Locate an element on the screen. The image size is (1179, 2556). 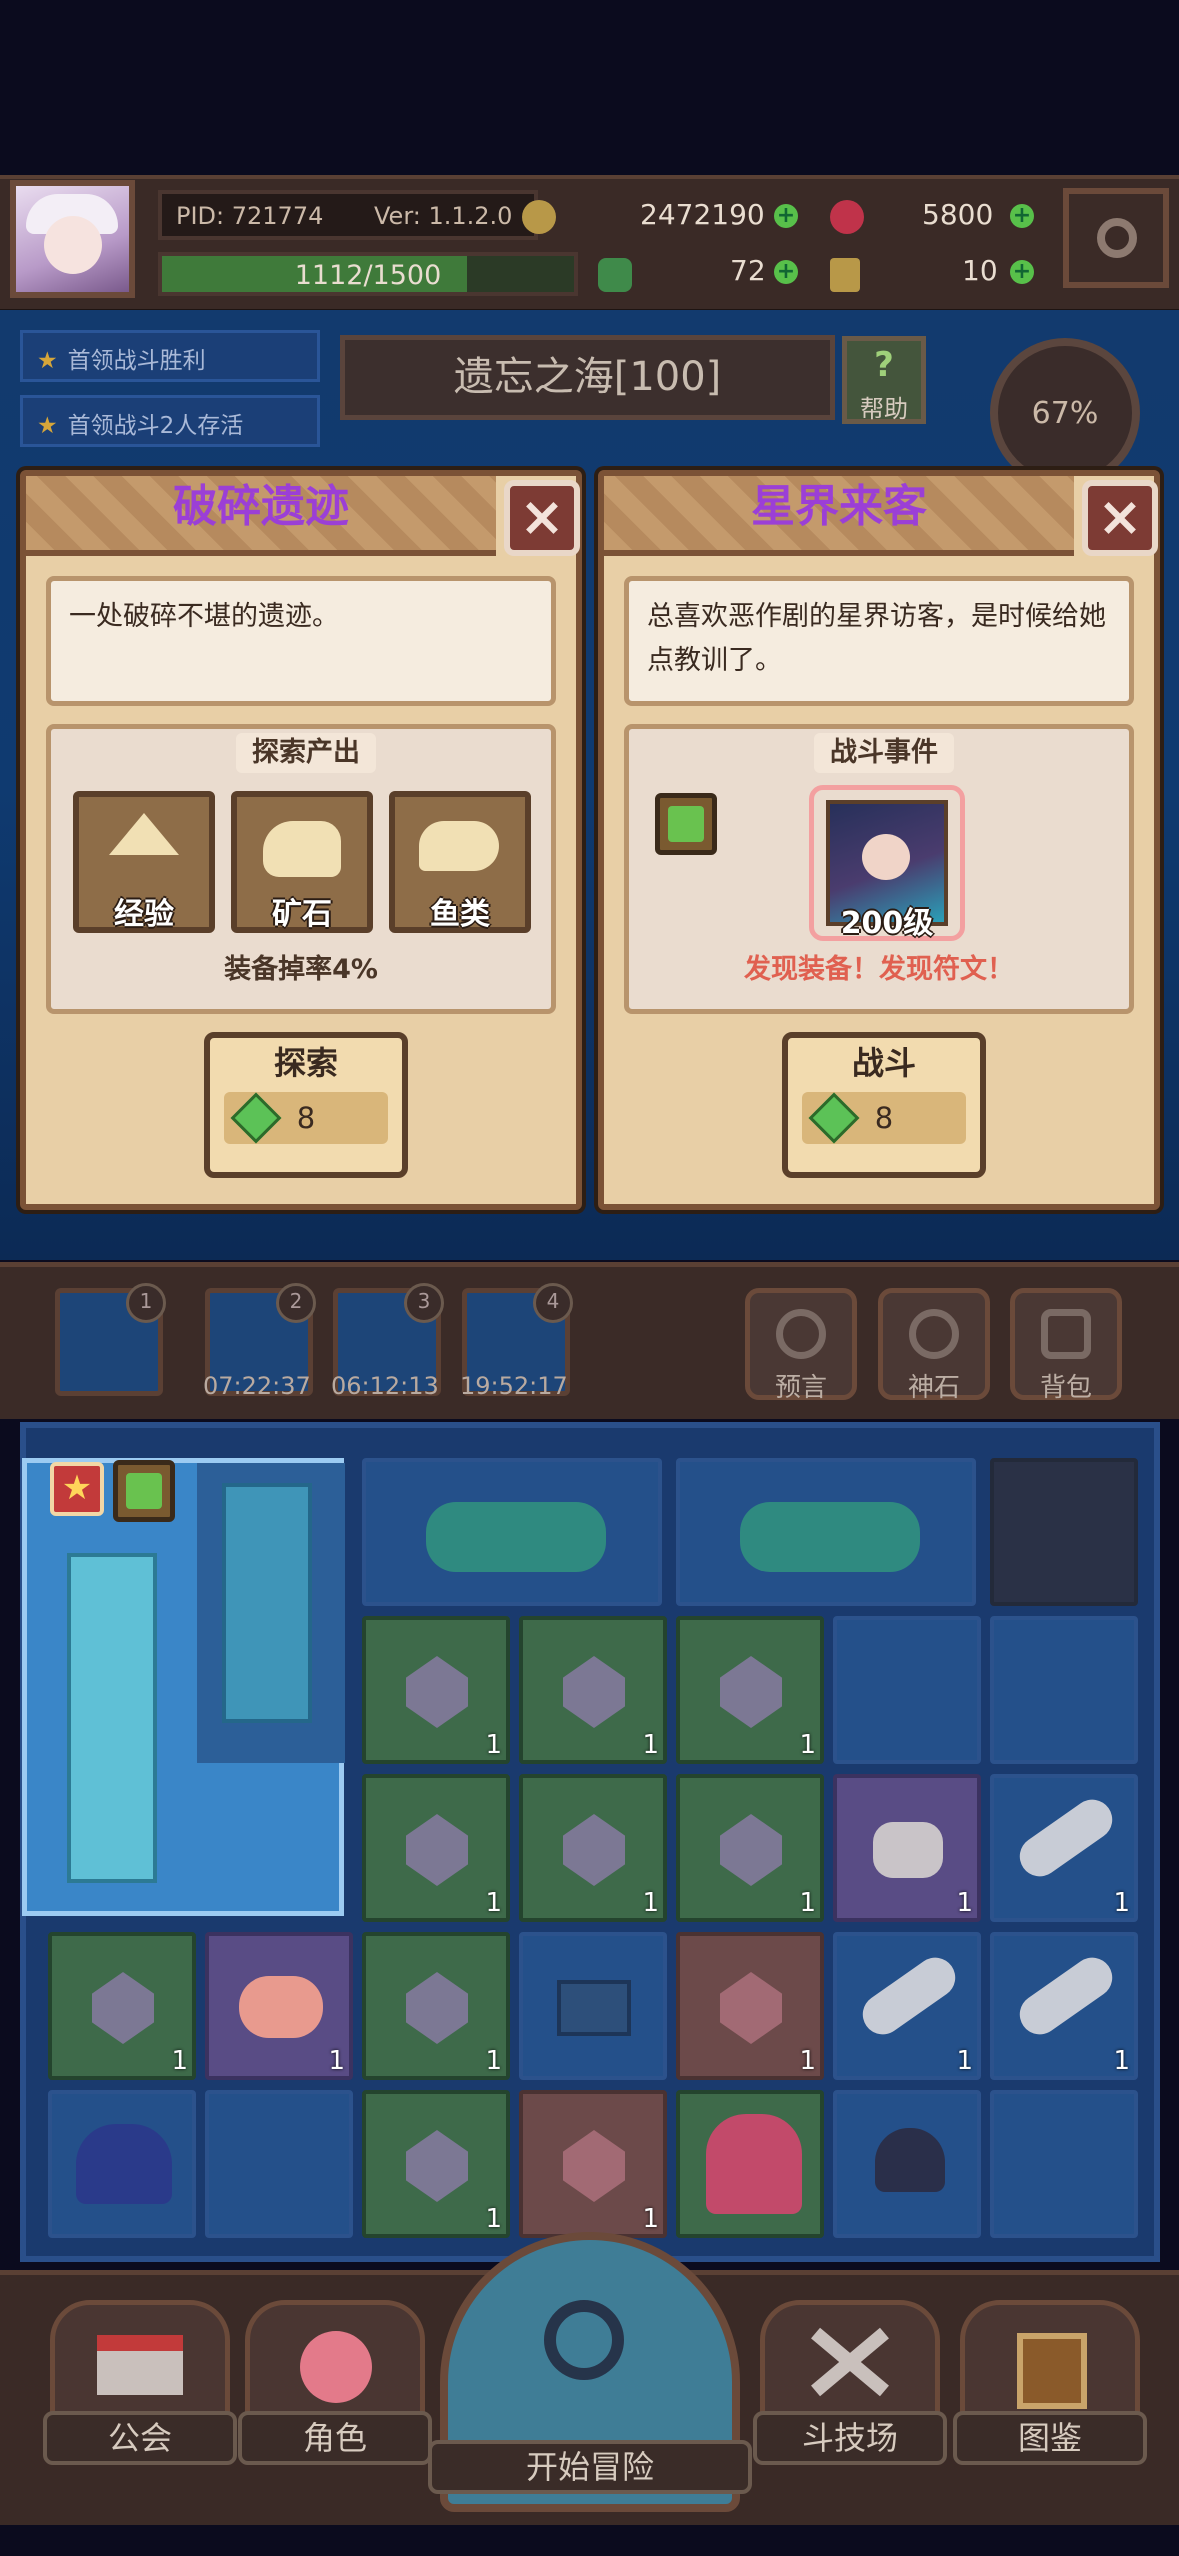
battle-button: 战斗 8 is located at coordinates (884, 1105).